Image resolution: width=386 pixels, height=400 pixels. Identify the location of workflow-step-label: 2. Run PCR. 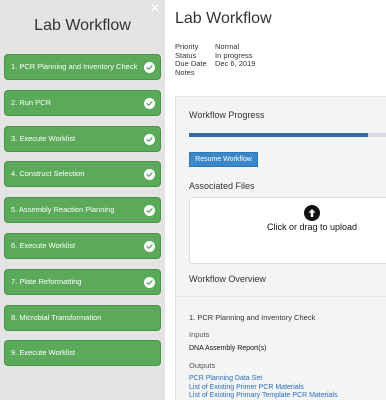
(31, 102).